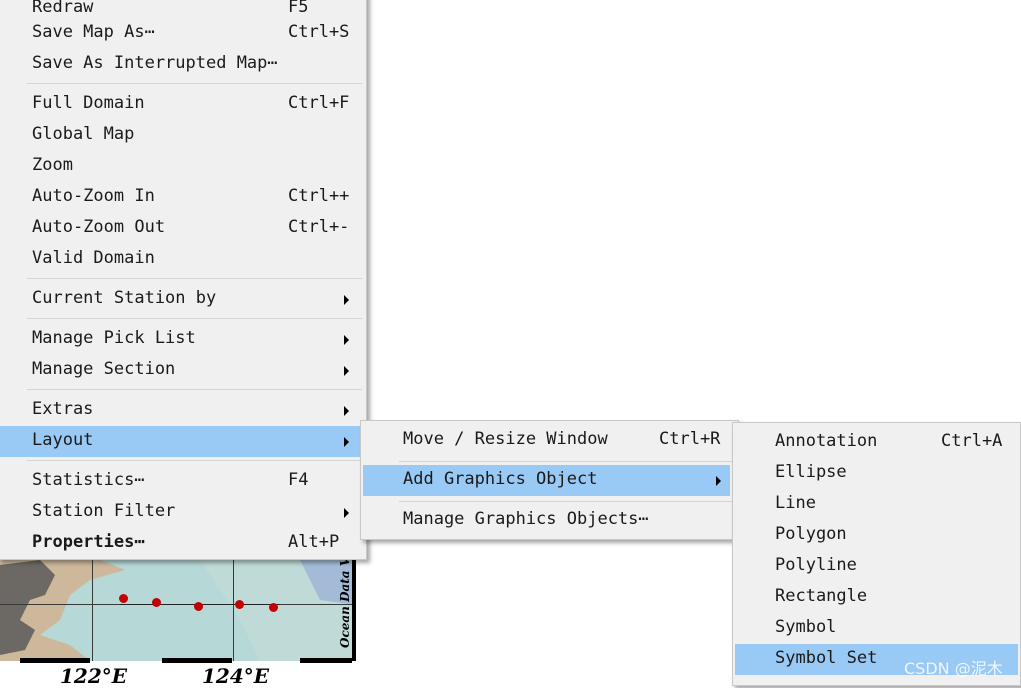 The height and width of the screenshot is (688, 1021). What do you see at coordinates (298, 8) in the screenshot?
I see `menu-item-shortcut: F5` at bounding box center [298, 8].